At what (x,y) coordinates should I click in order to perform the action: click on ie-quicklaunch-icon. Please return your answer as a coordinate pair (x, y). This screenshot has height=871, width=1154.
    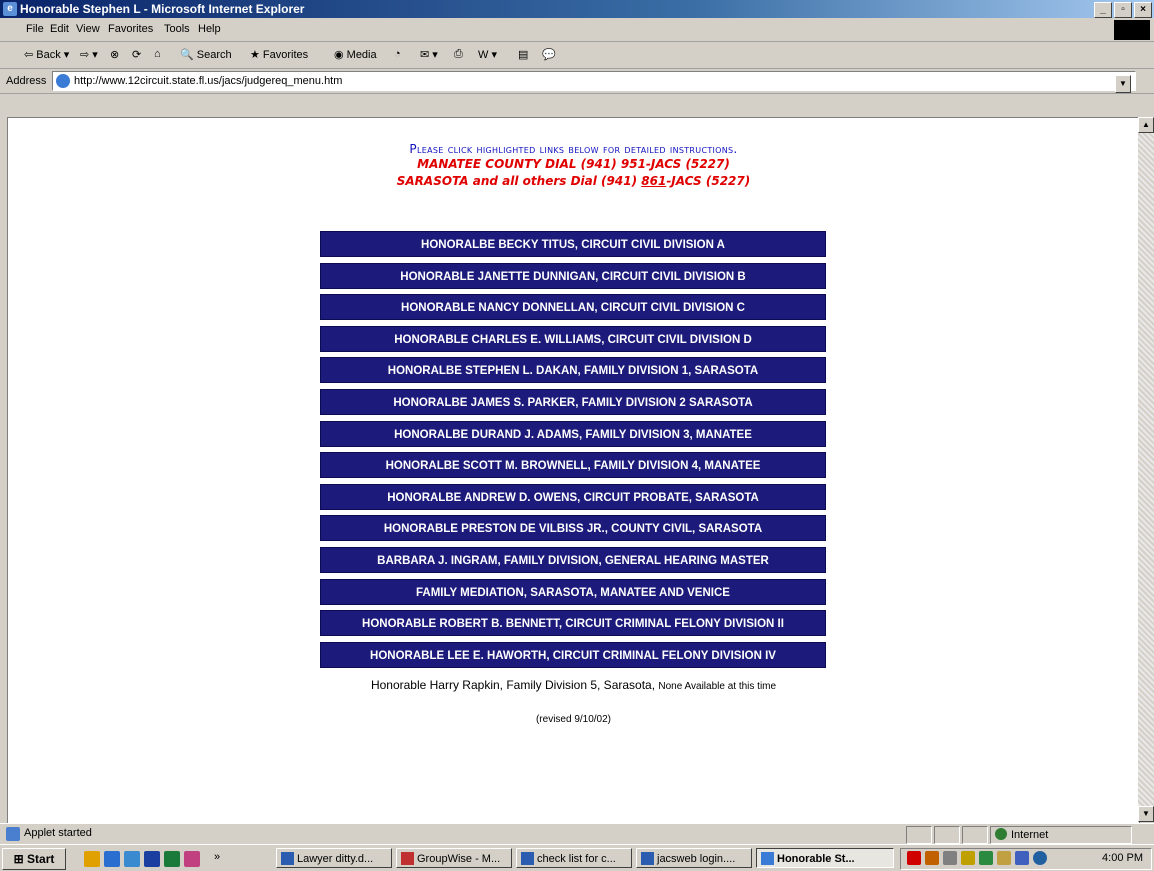
    Looking at the image, I should click on (112, 859).